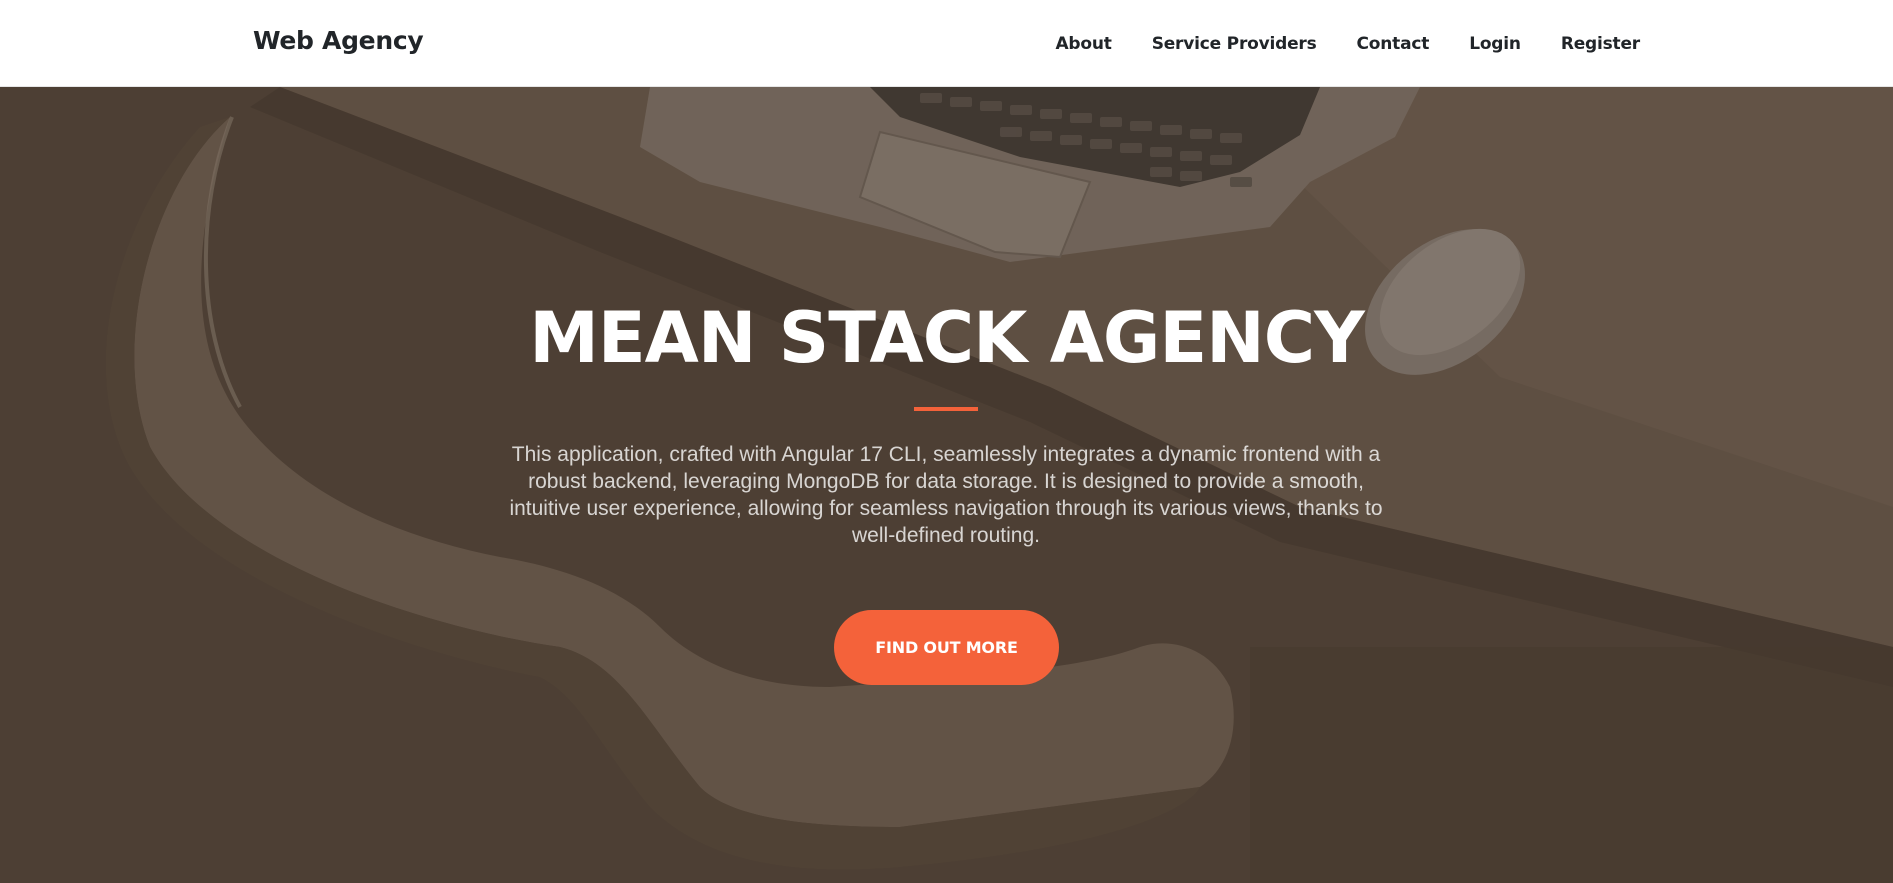 The height and width of the screenshot is (883, 1893). I want to click on nav-link-about: About, so click(1083, 44).